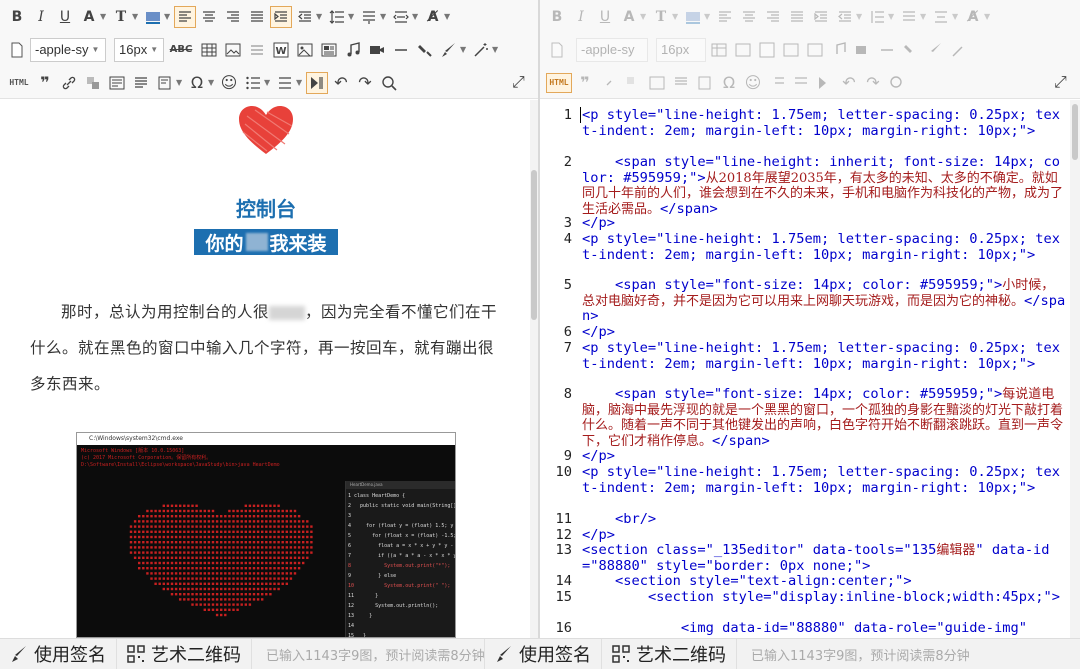 This screenshot has height=669, width=1080. Describe the element at coordinates (281, 50) in the screenshot. I see `word-import-icon: W` at that location.